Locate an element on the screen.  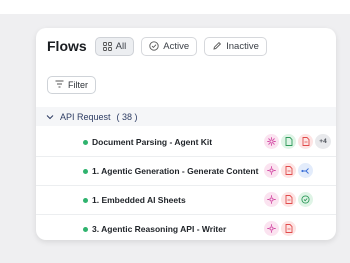
list-item: 3. Agentic Reasoning API - Writer is located at coordinates (186, 227).